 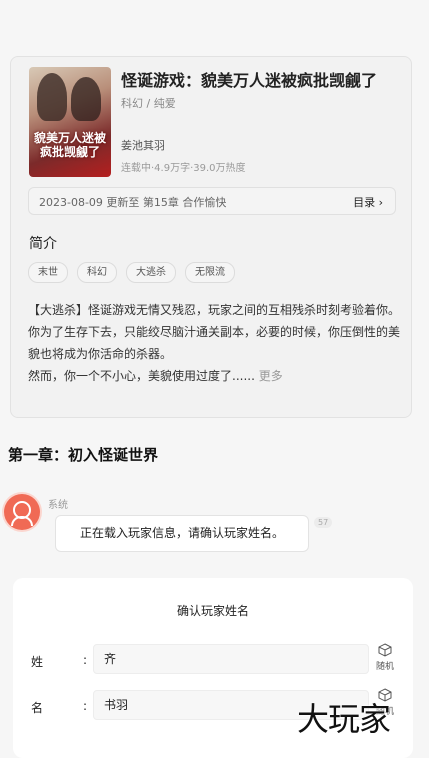 What do you see at coordinates (43, 244) in the screenshot?
I see `intro-heading: 简介` at bounding box center [43, 244].